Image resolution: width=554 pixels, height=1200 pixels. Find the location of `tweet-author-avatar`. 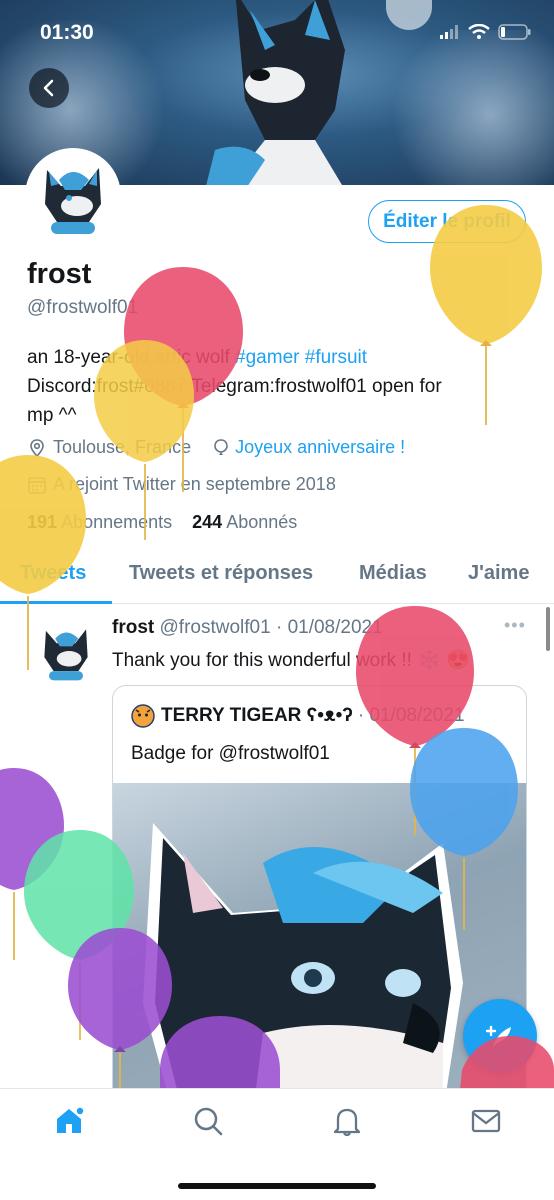

tweet-author-avatar is located at coordinates (66, 651).